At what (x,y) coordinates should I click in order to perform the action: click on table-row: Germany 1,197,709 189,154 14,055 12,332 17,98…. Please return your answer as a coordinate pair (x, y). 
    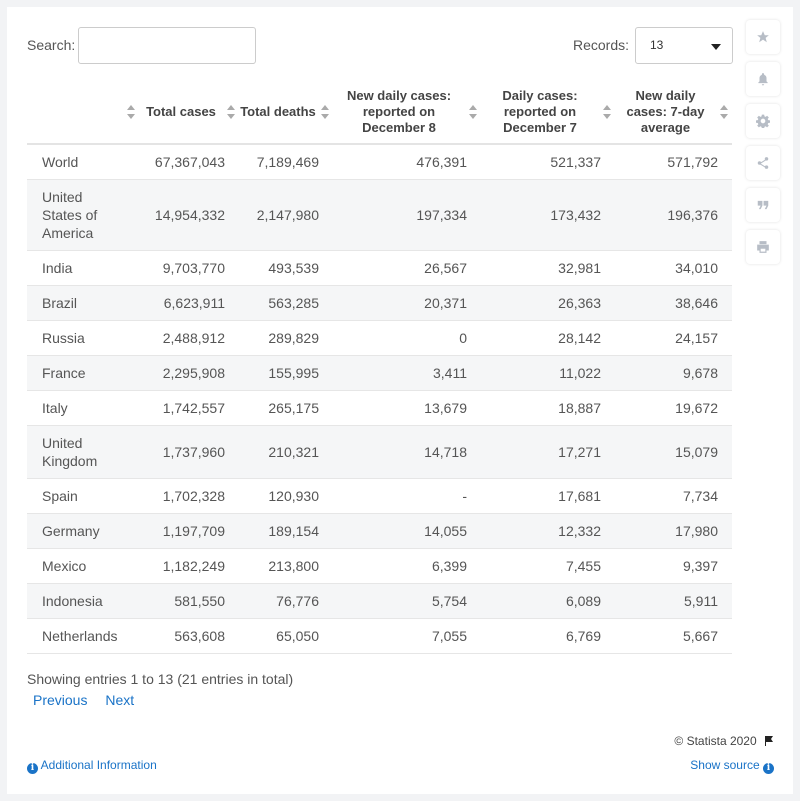
    Looking at the image, I should click on (379, 531).